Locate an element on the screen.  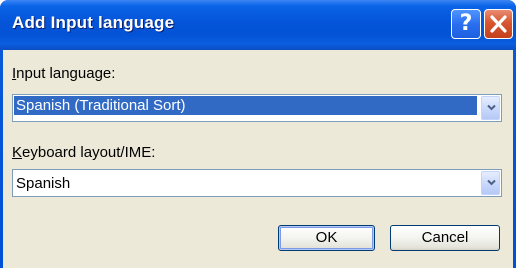
keyboard-layout-dropdown-button is located at coordinates (490, 183).